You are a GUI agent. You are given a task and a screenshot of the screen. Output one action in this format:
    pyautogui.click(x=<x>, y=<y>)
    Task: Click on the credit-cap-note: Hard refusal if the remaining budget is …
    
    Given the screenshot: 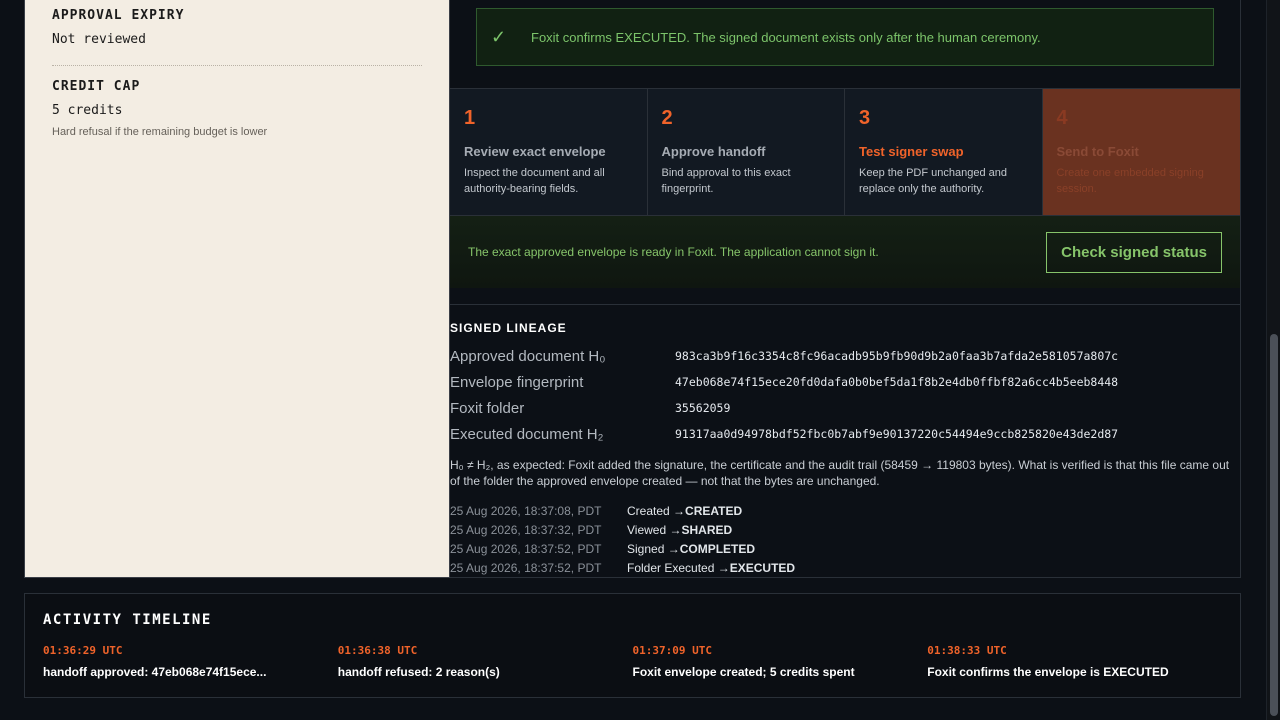 What is the action you would take?
    pyautogui.click(x=160, y=132)
    